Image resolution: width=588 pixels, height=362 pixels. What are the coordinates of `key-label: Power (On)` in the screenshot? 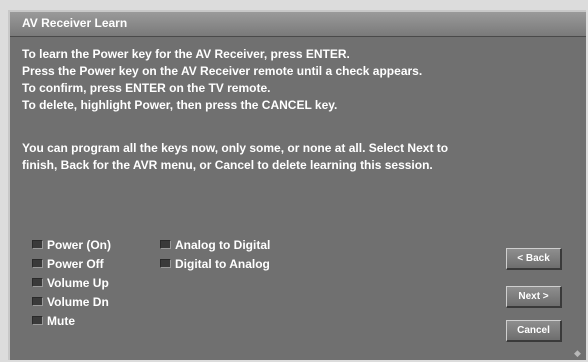 It's located at (79, 244).